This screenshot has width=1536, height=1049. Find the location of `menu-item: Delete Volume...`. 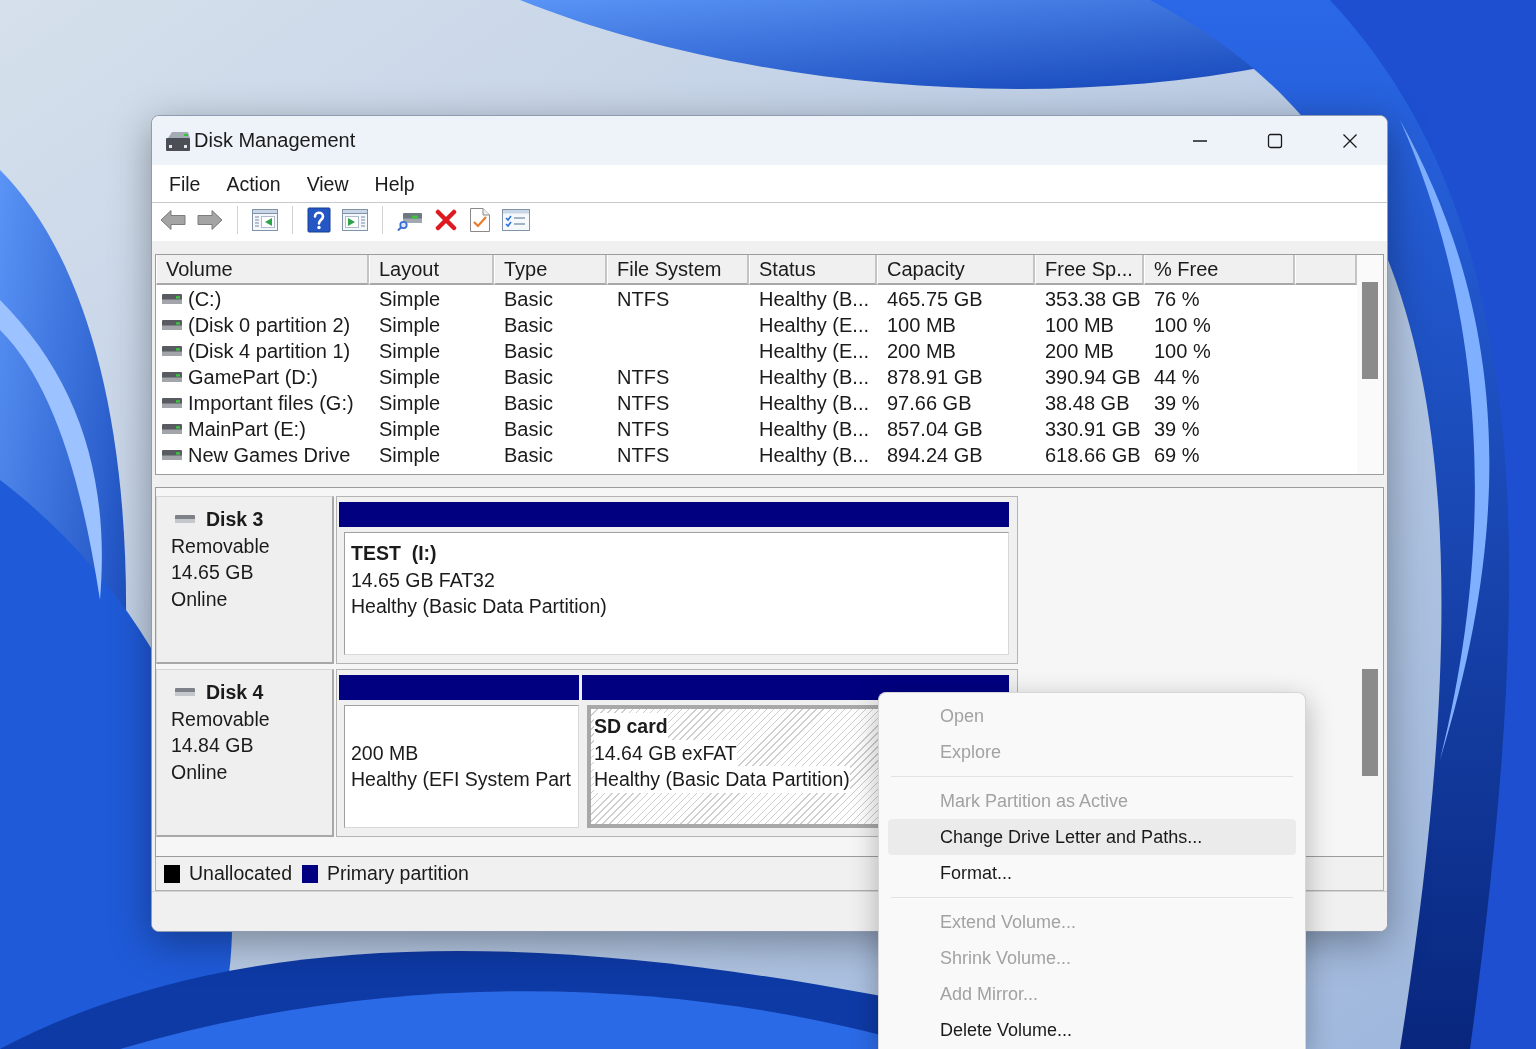

menu-item: Delete Volume... is located at coordinates (1092, 1030).